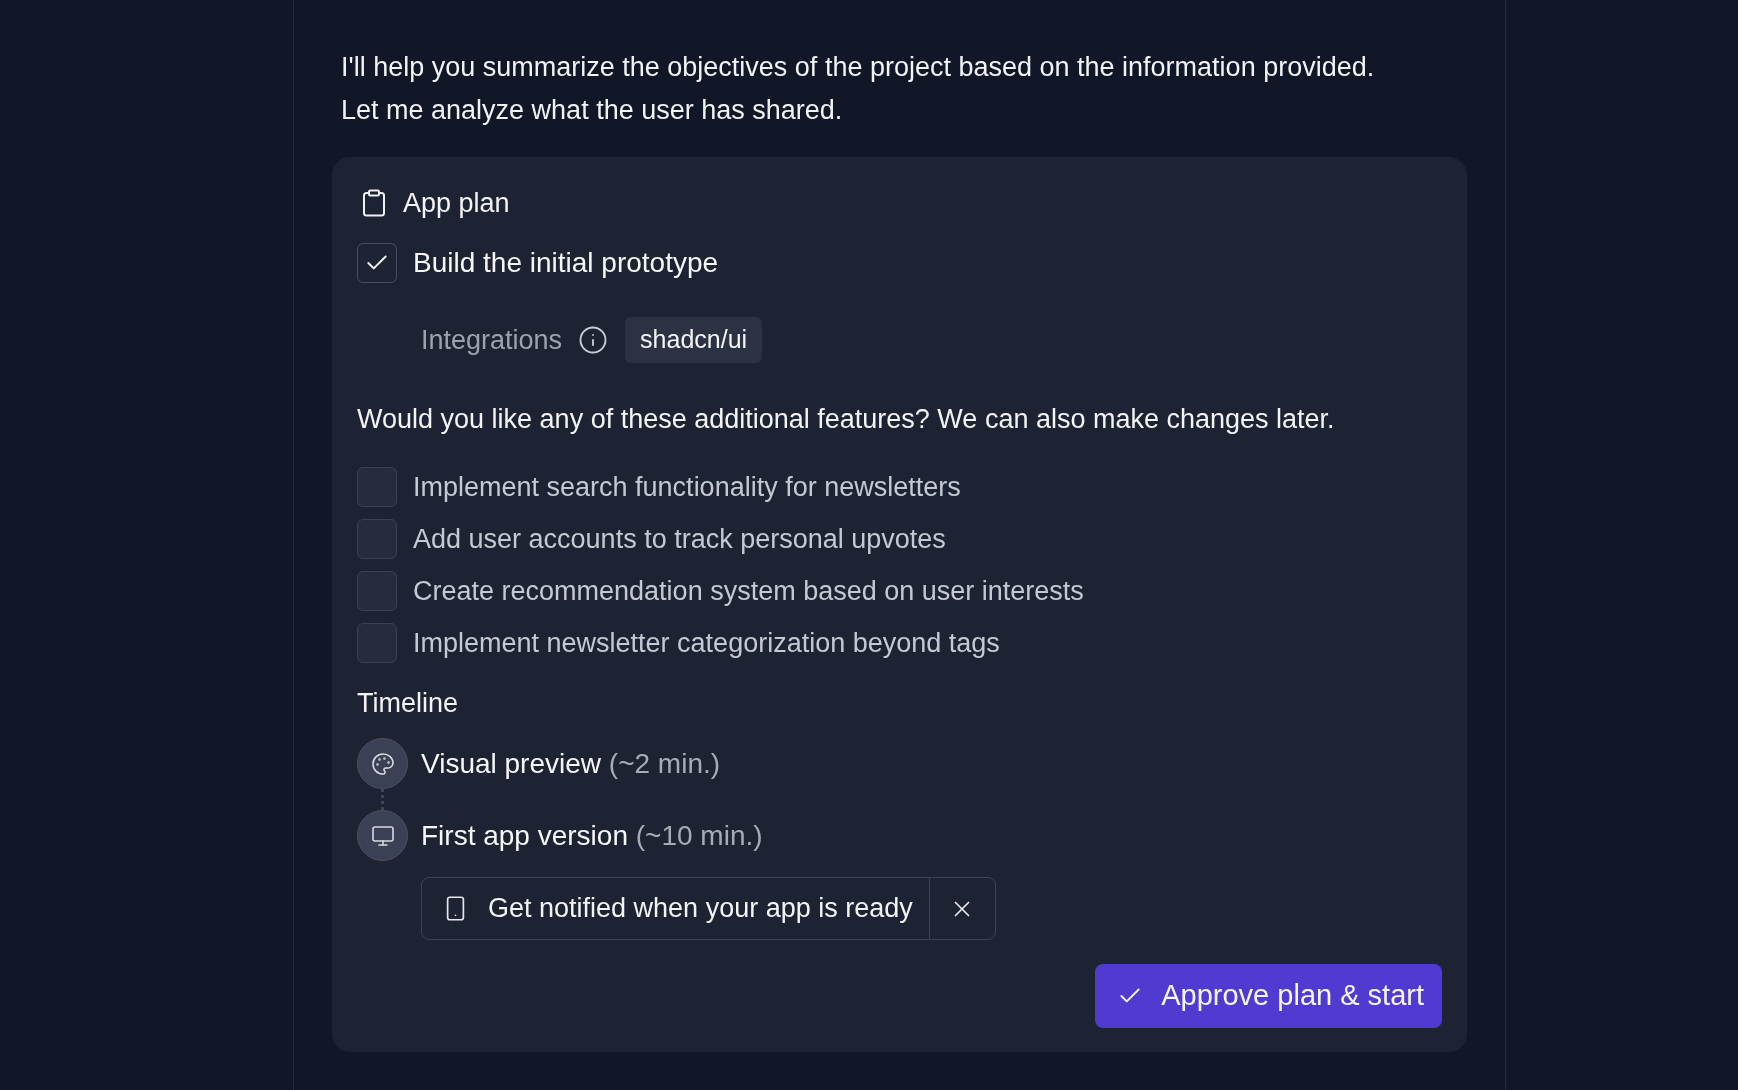 This screenshot has height=1090, width=1738. Describe the element at coordinates (571, 763) in the screenshot. I see `step-text: Visual preview (~2 min.)` at that location.